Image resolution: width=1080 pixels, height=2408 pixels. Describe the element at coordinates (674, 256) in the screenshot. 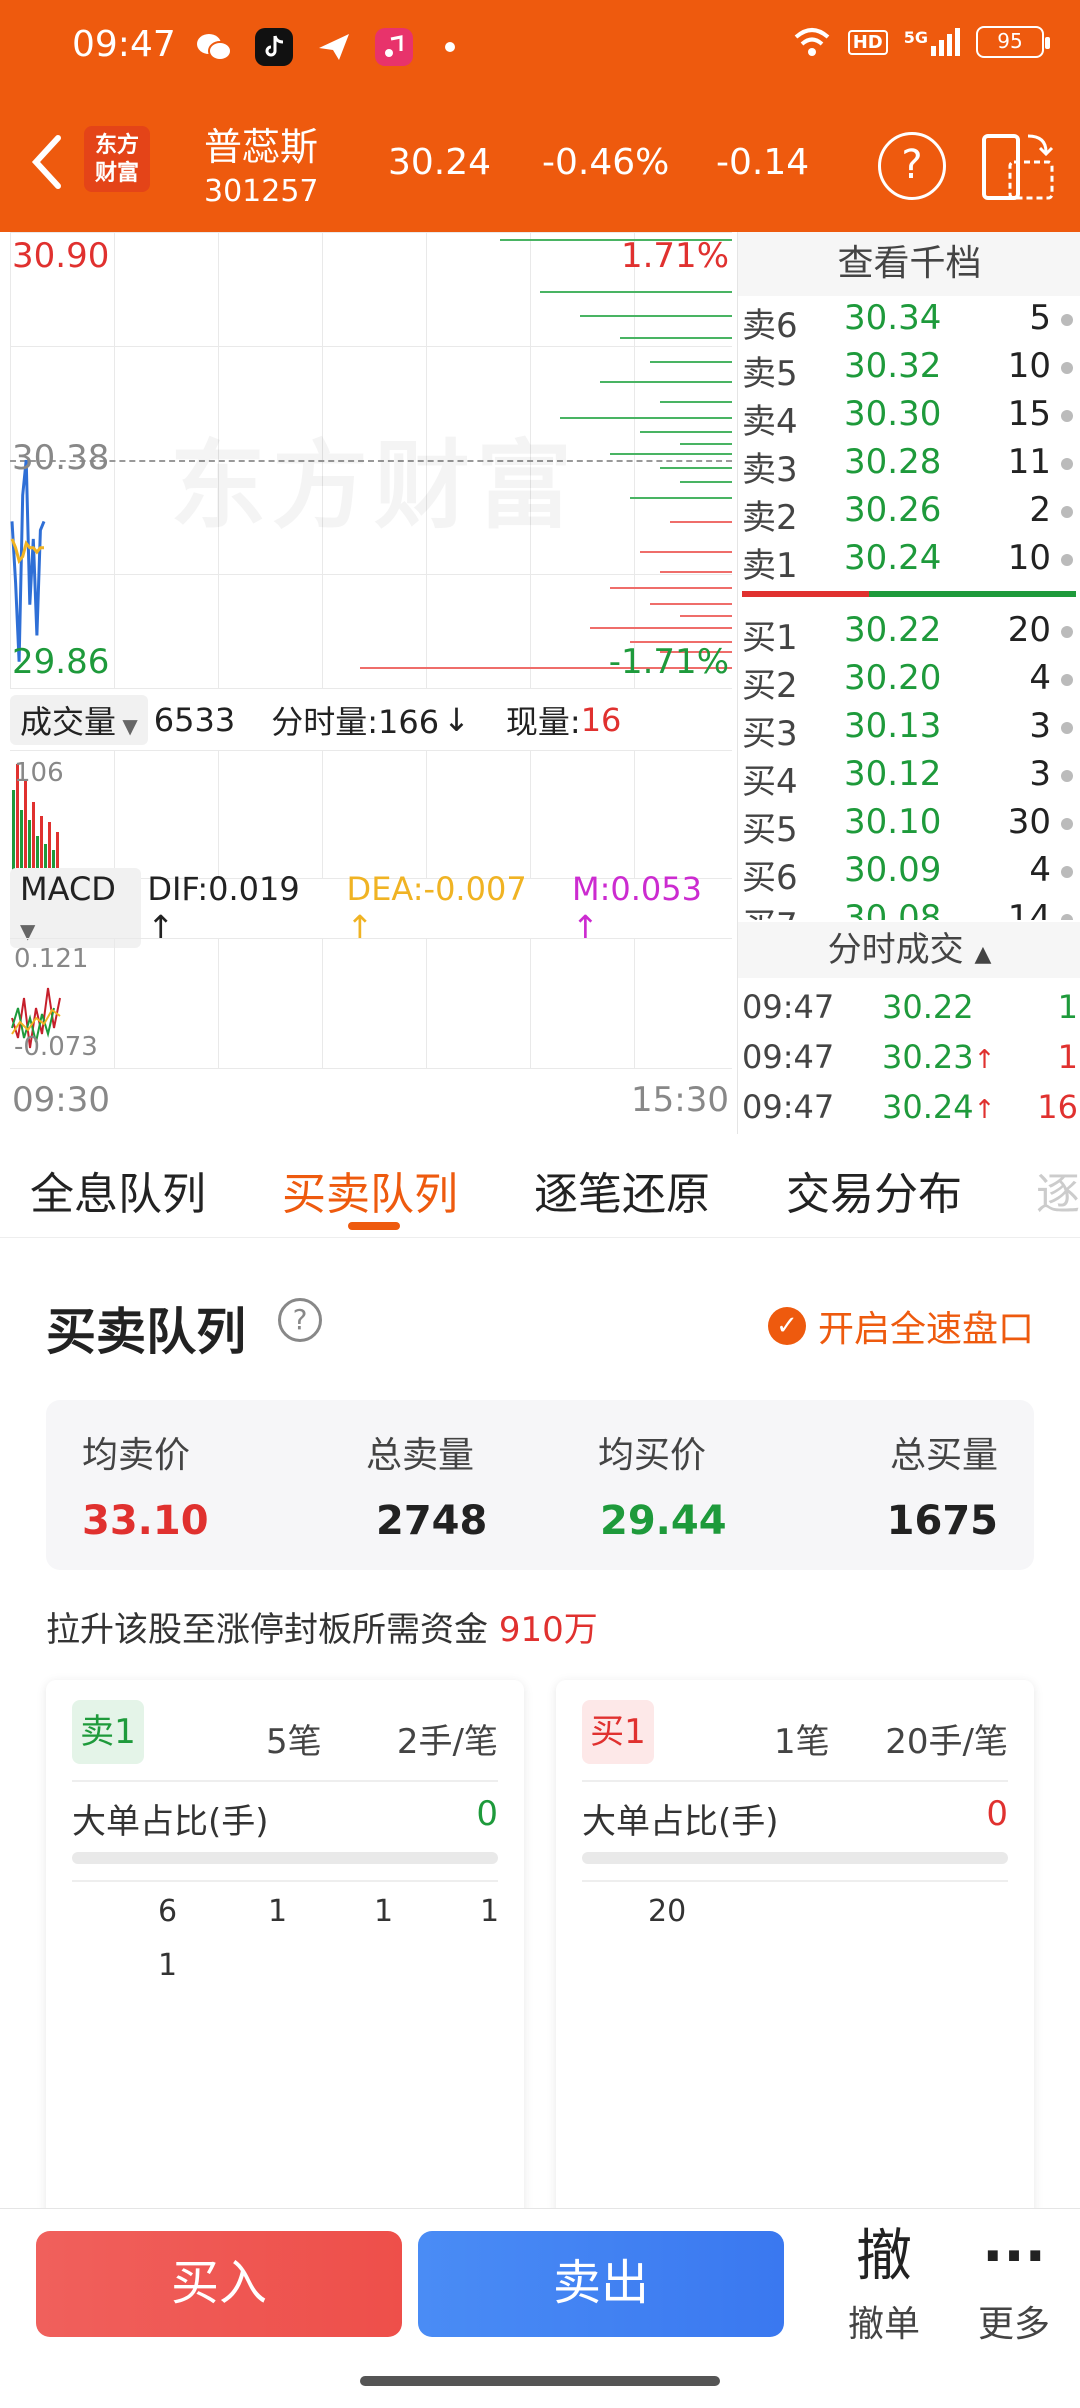

I see `pct-high-label: 1.71%` at that location.